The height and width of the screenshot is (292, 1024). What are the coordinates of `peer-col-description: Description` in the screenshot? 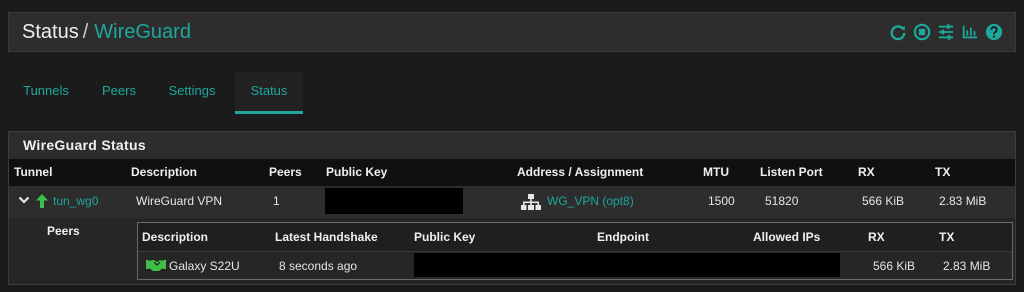 It's located at (175, 237).